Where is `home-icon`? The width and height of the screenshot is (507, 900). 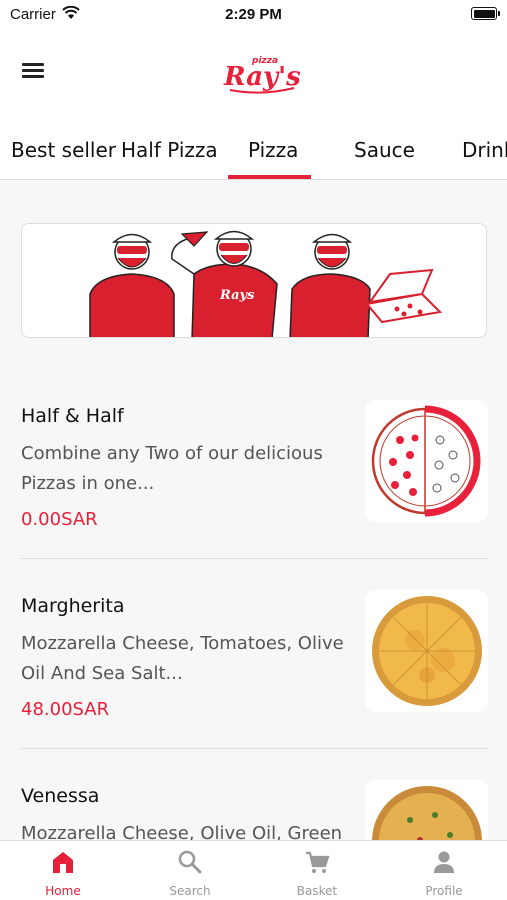
home-icon is located at coordinates (63, 862).